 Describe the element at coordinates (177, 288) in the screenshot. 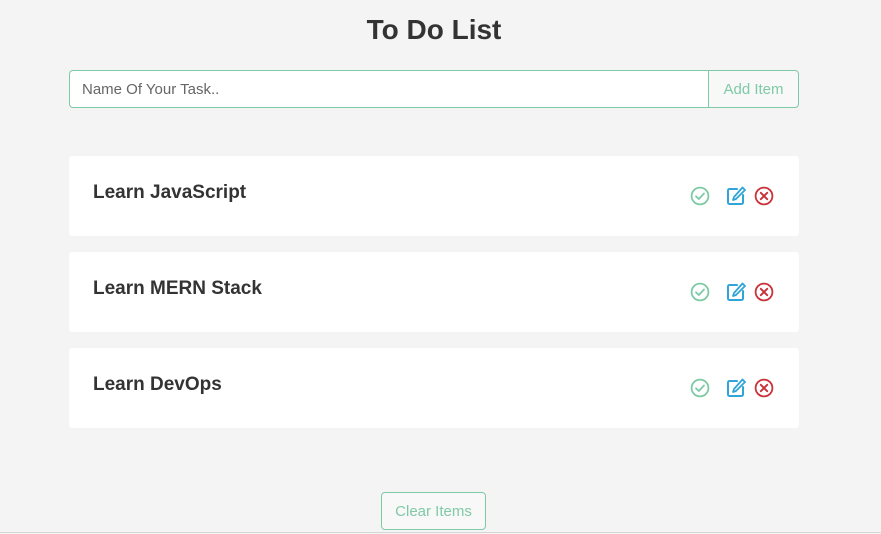

I see `task-name: Learn MERN Stack` at that location.